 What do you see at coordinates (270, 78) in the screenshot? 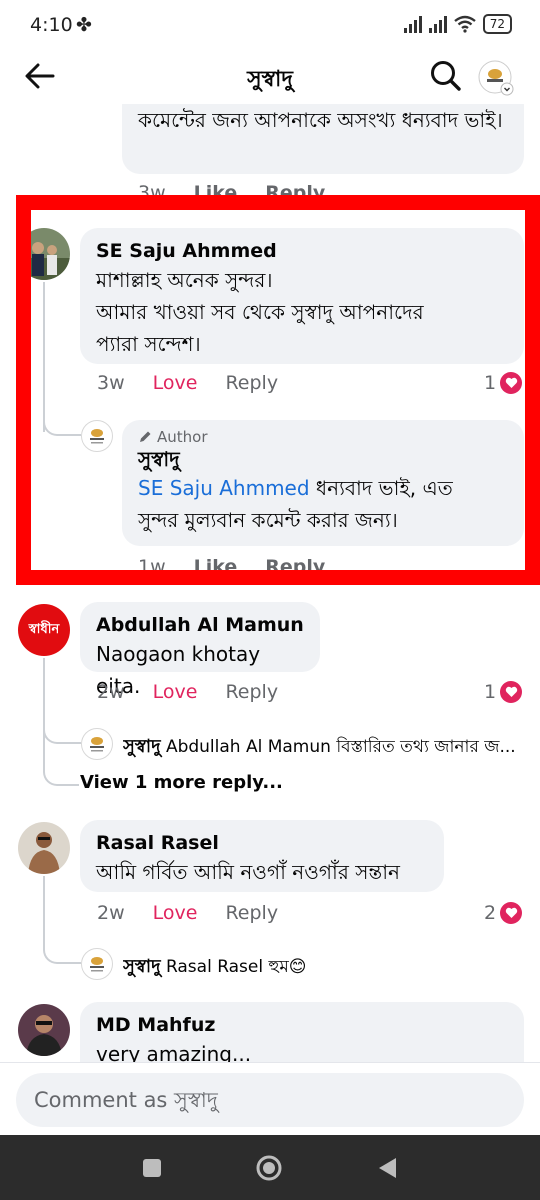
I see `header: সুস্বাদু` at bounding box center [270, 78].